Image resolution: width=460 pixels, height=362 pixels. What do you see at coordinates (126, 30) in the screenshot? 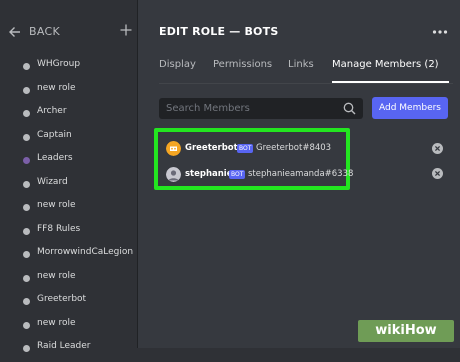
I see `add-role-icon` at bounding box center [126, 30].